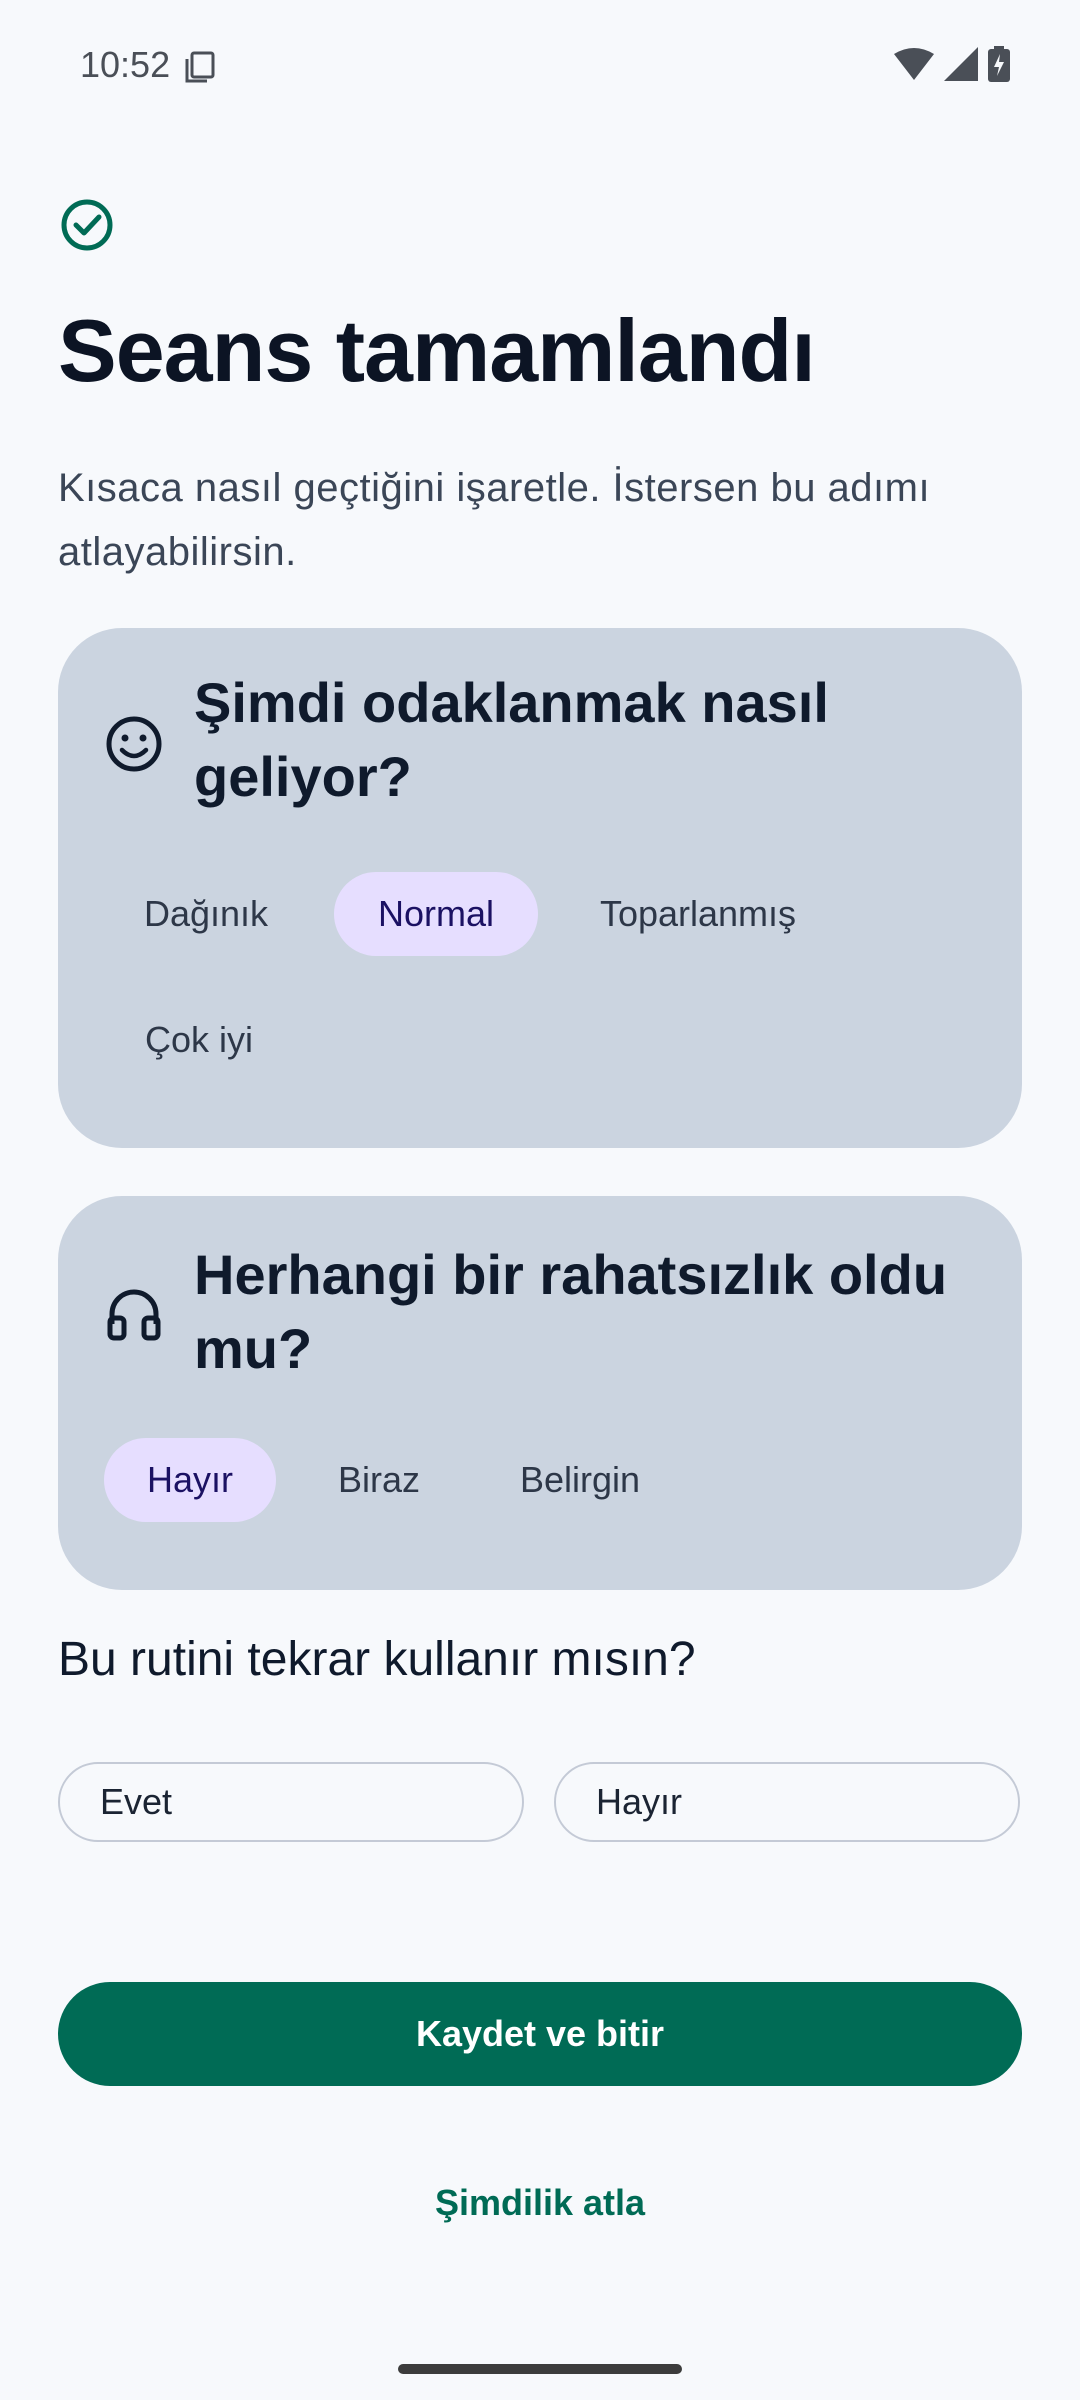  I want to click on status-bar: 10:52, so click(540, 67).